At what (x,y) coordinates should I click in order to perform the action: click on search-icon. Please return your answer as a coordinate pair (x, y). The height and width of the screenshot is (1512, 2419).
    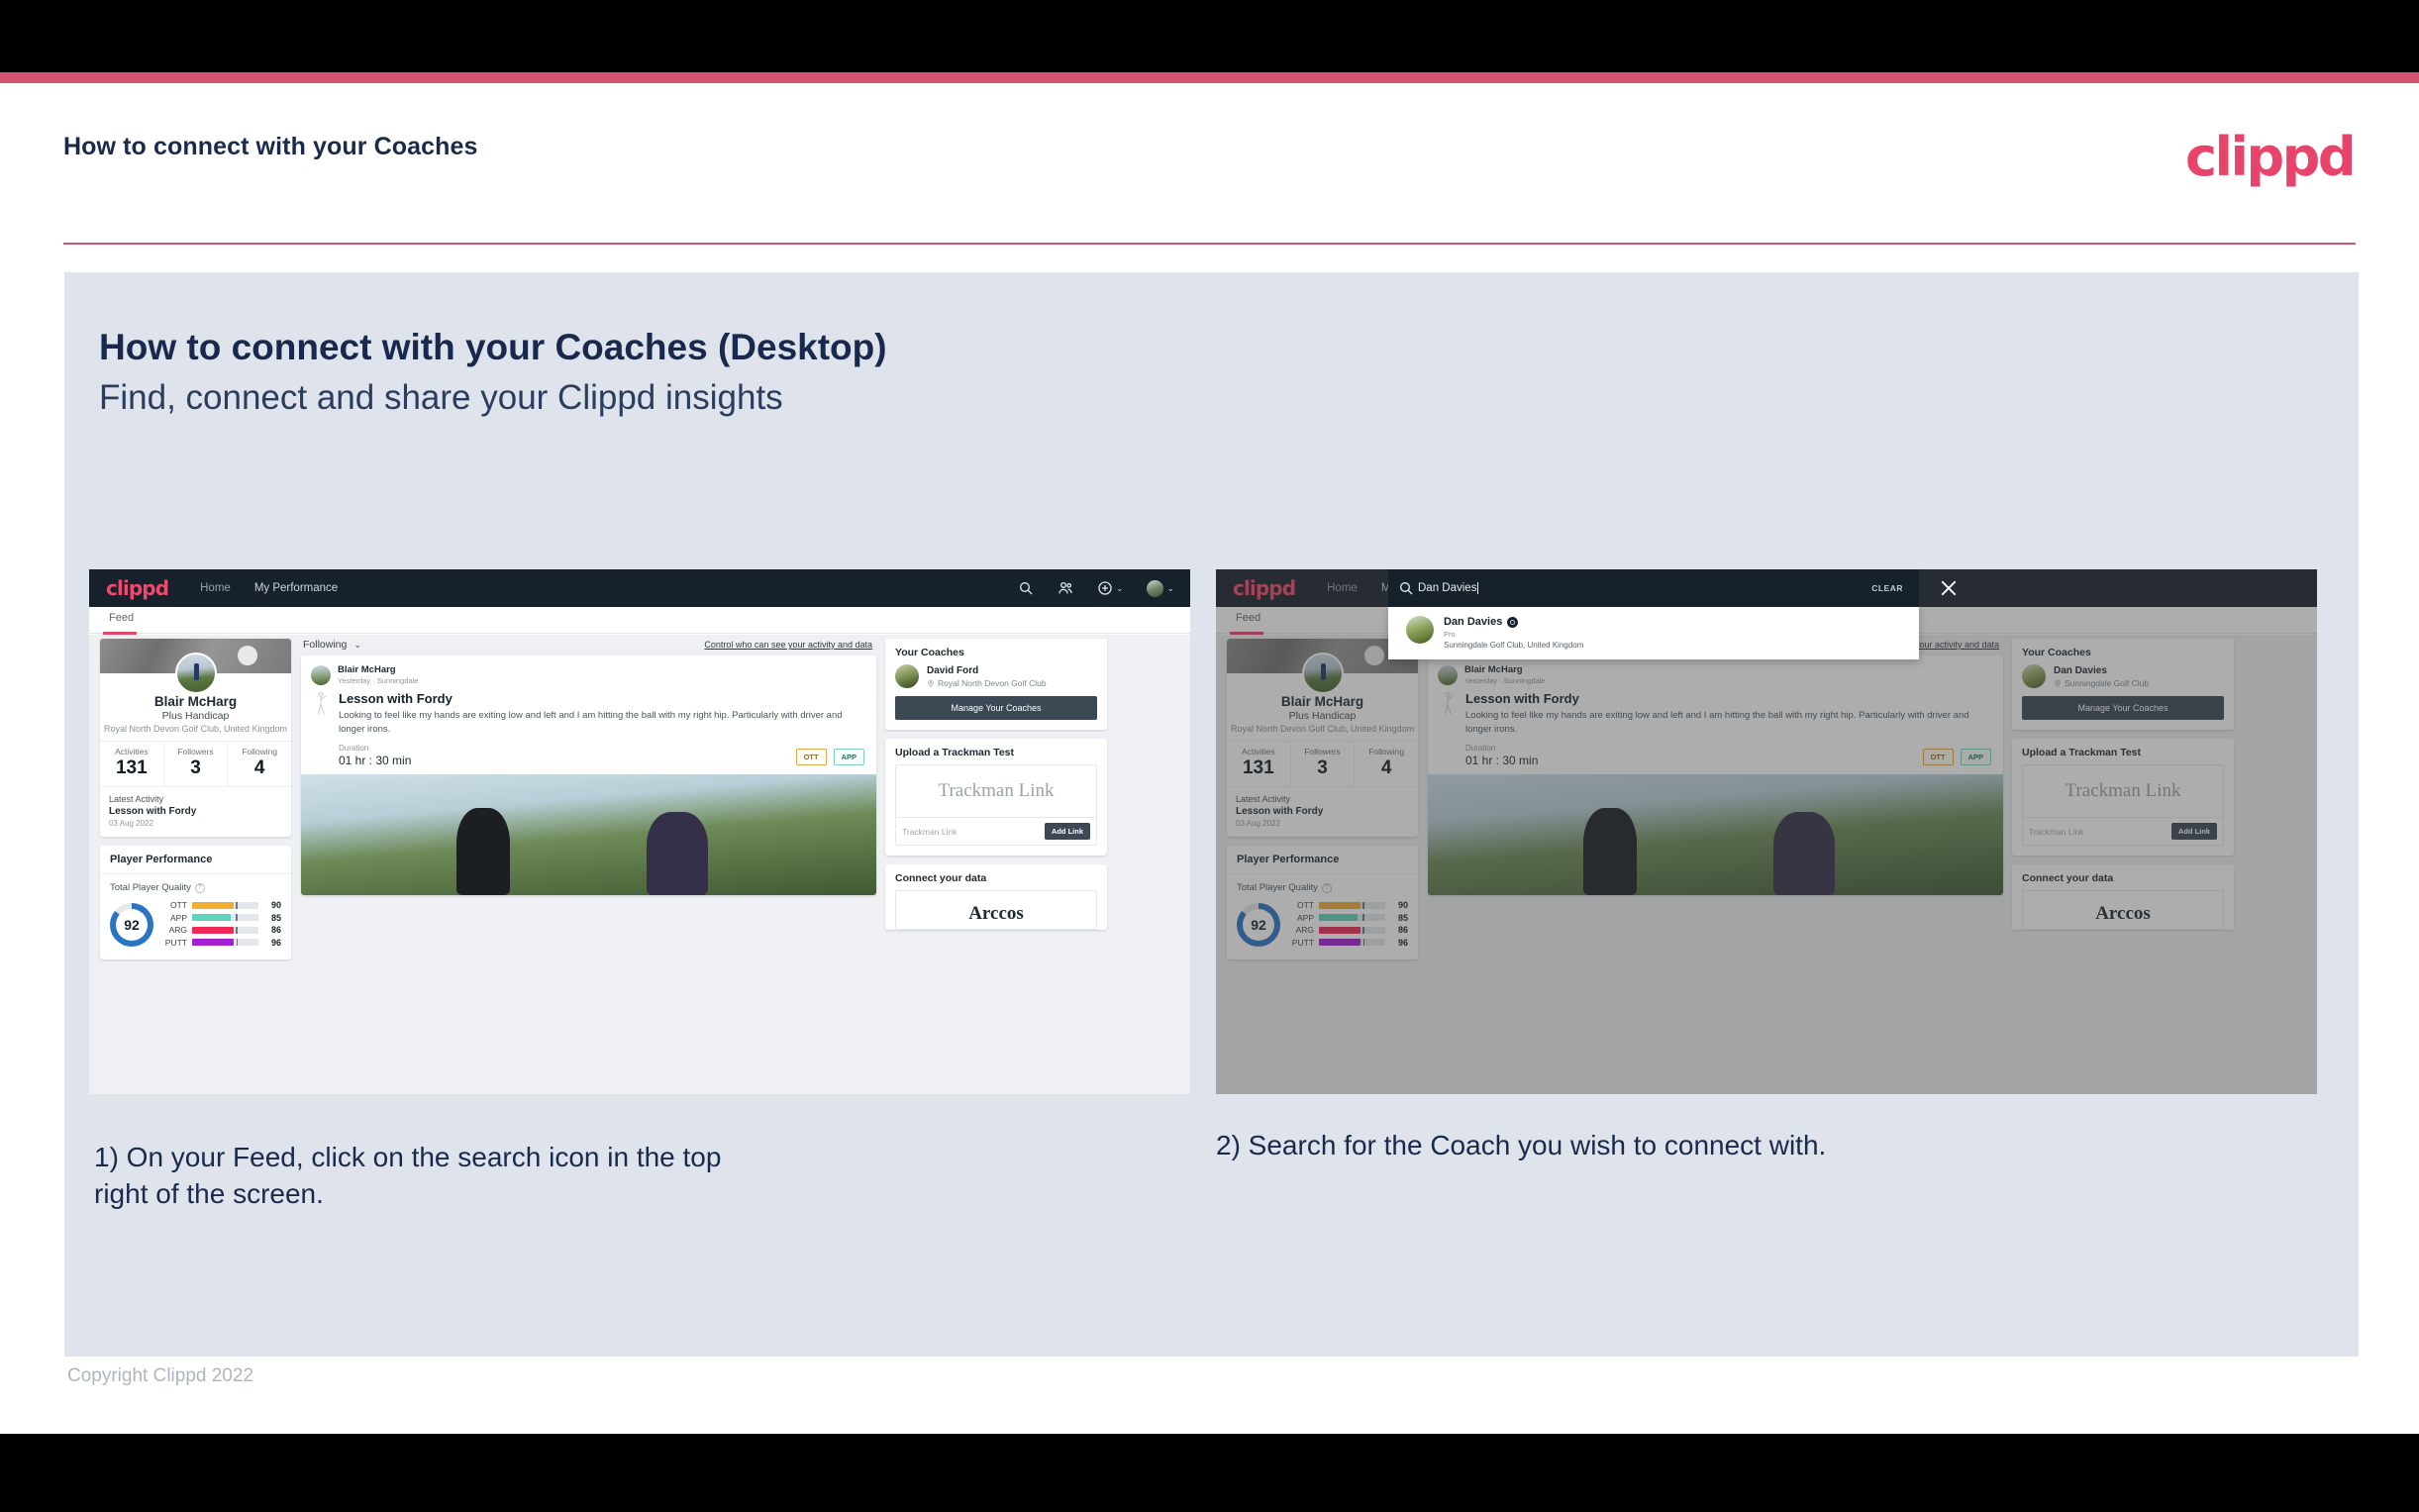
    Looking at the image, I should click on (1026, 588).